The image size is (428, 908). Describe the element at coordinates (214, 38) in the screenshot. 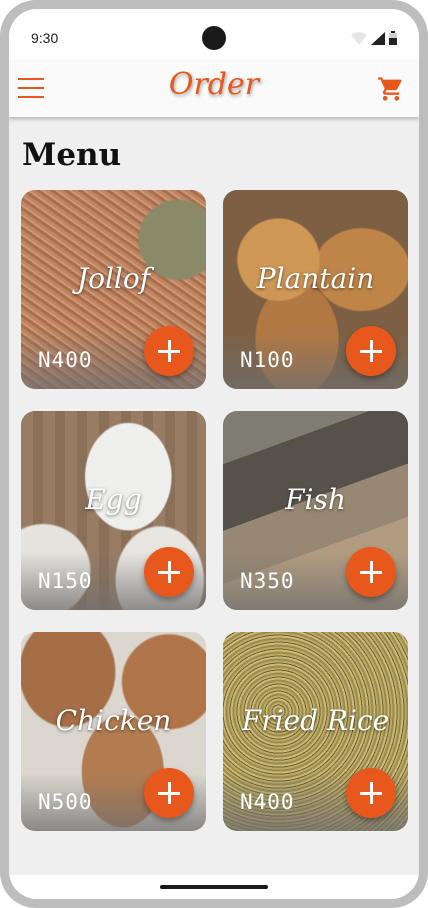

I see `front-camera` at that location.